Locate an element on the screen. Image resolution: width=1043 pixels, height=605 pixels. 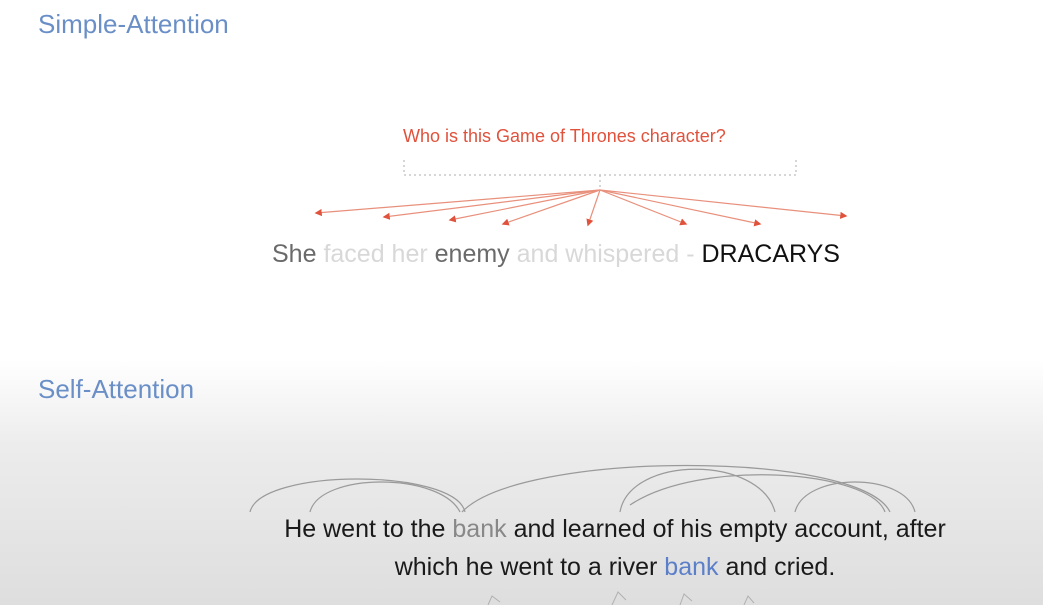
self-attention-line-2: which he went to a river bank and cried. is located at coordinates (611, 567).